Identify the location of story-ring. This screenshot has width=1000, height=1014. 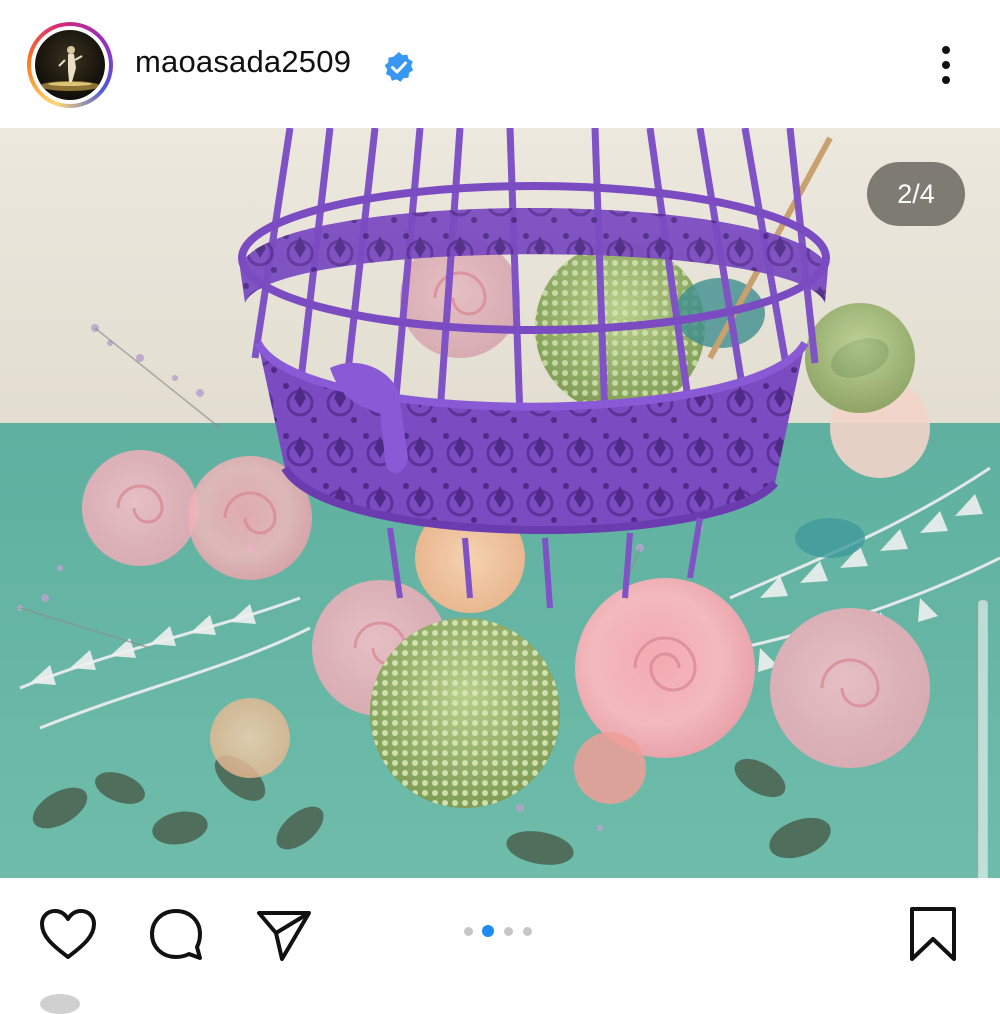
(70, 65).